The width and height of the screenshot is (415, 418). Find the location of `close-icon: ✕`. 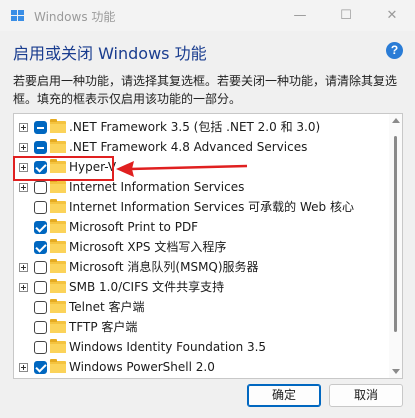

close-icon: ✕ is located at coordinates (392, 15).